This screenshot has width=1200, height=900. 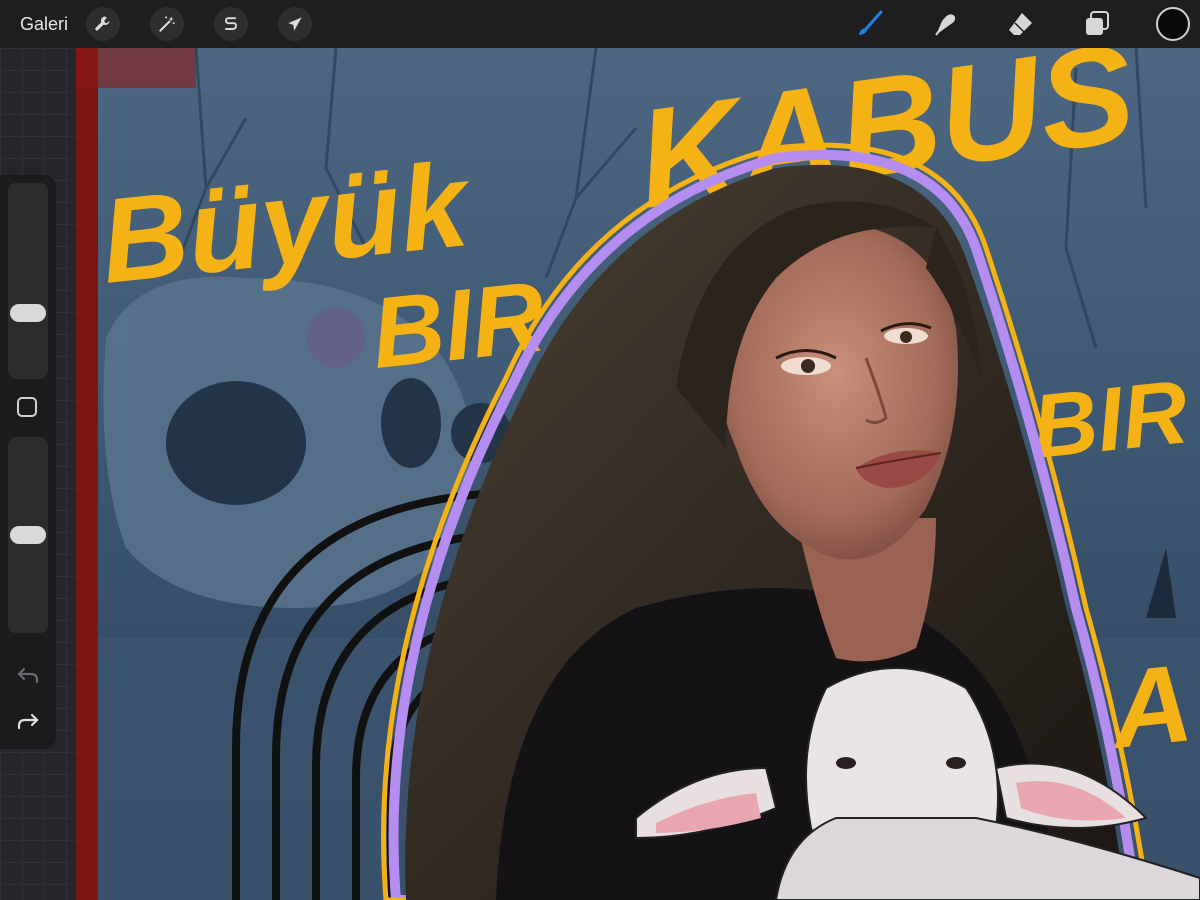 I want to click on opacity-thumb, so click(x=28, y=535).